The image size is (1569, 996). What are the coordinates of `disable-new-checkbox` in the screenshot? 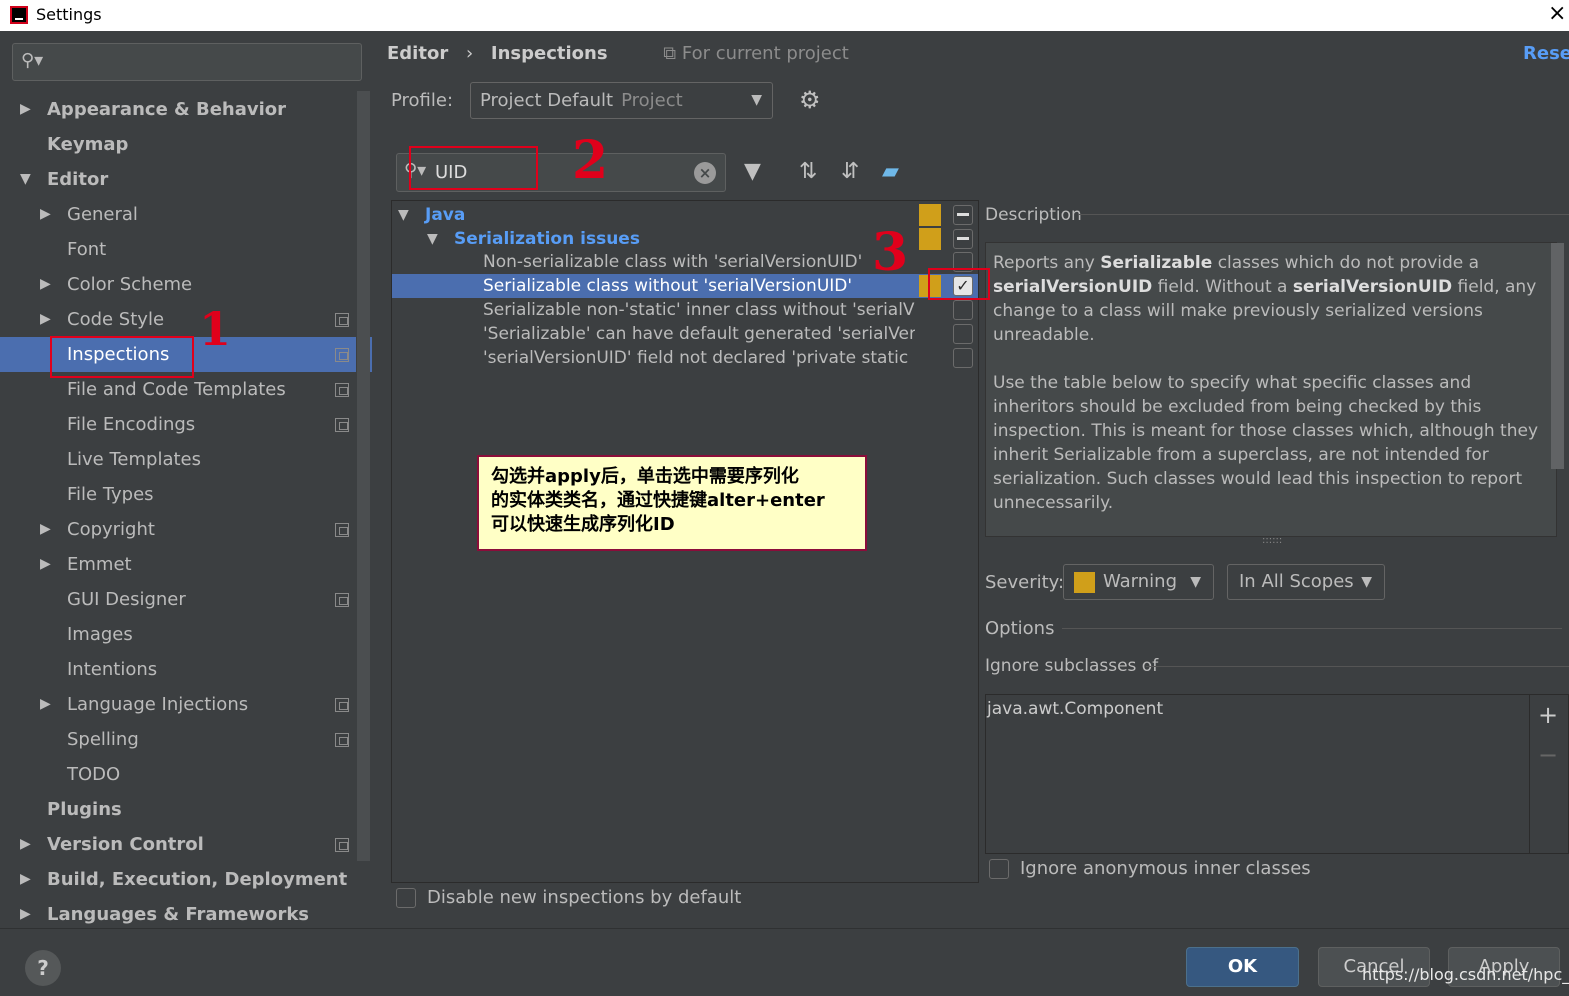 It's located at (406, 898).